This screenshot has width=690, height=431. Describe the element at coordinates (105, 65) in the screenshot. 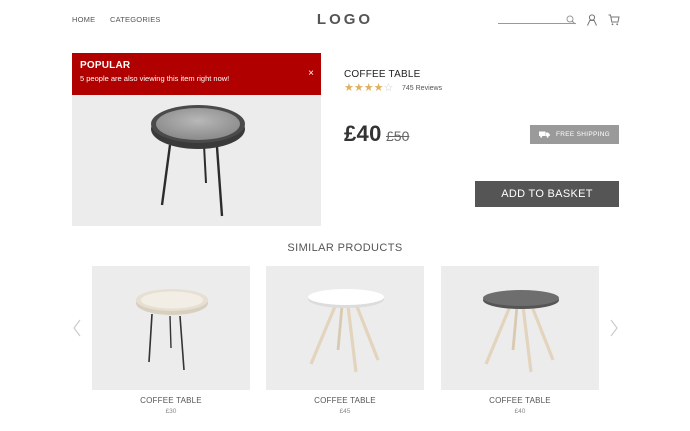

I see `popular-title: POPULAR` at that location.